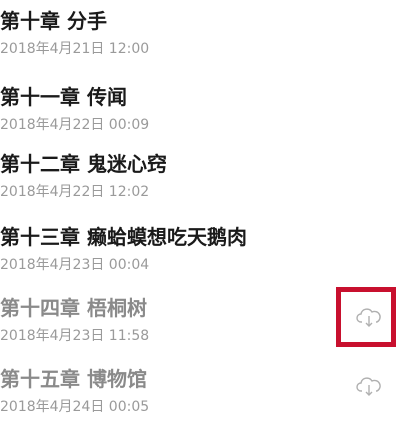  Describe the element at coordinates (75, 49) in the screenshot. I see `chapter-date: 2018年4月21日 12:00` at that location.